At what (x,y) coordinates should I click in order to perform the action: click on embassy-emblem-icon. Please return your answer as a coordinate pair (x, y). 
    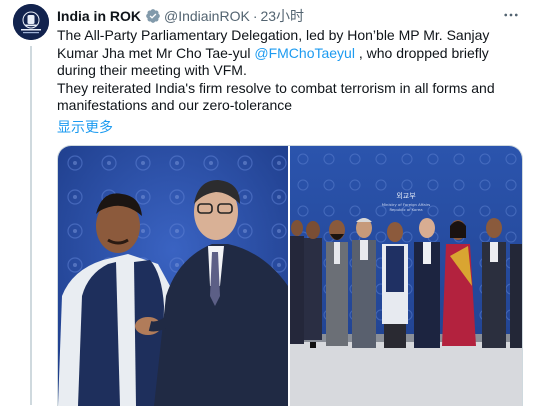
    Looking at the image, I should click on (31, 22).